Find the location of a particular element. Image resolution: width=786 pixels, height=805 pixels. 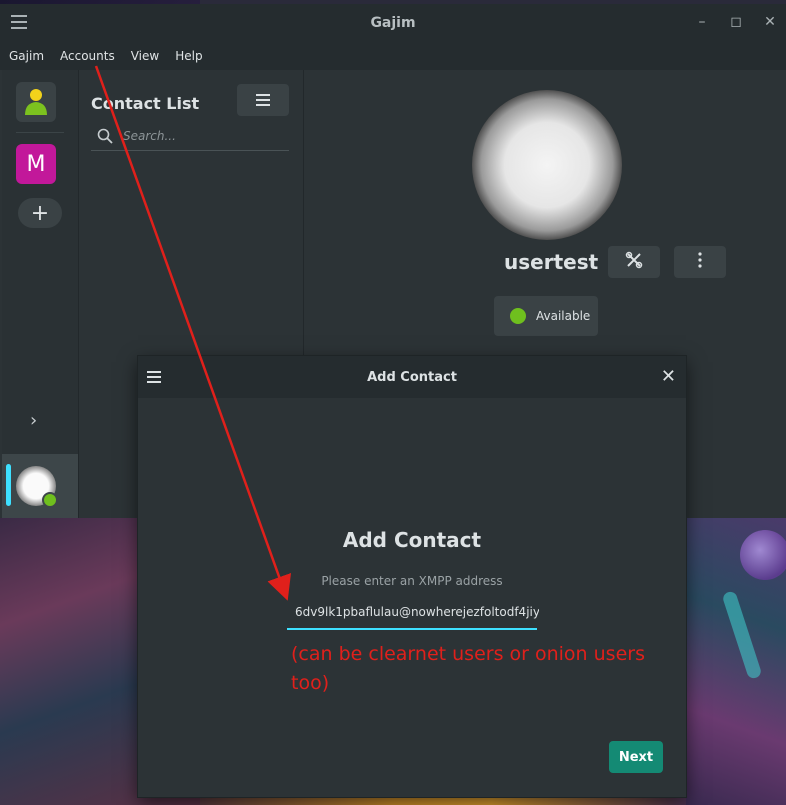

close-button: ✕ is located at coordinates (770, 22).